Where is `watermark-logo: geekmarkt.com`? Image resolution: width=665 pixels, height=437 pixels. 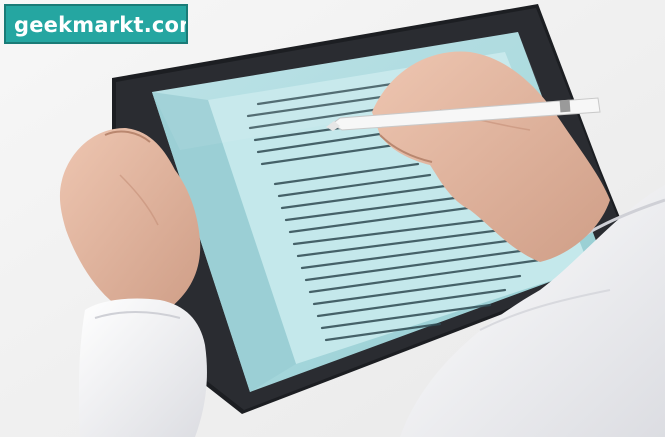 watermark-logo: geekmarkt.com is located at coordinates (96, 24).